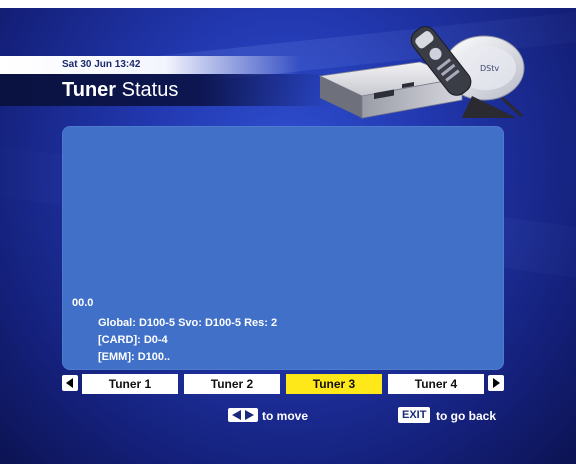 The image size is (576, 464). Describe the element at coordinates (133, 340) in the screenshot. I see `status-card: [CARD]: D0-4` at that location.